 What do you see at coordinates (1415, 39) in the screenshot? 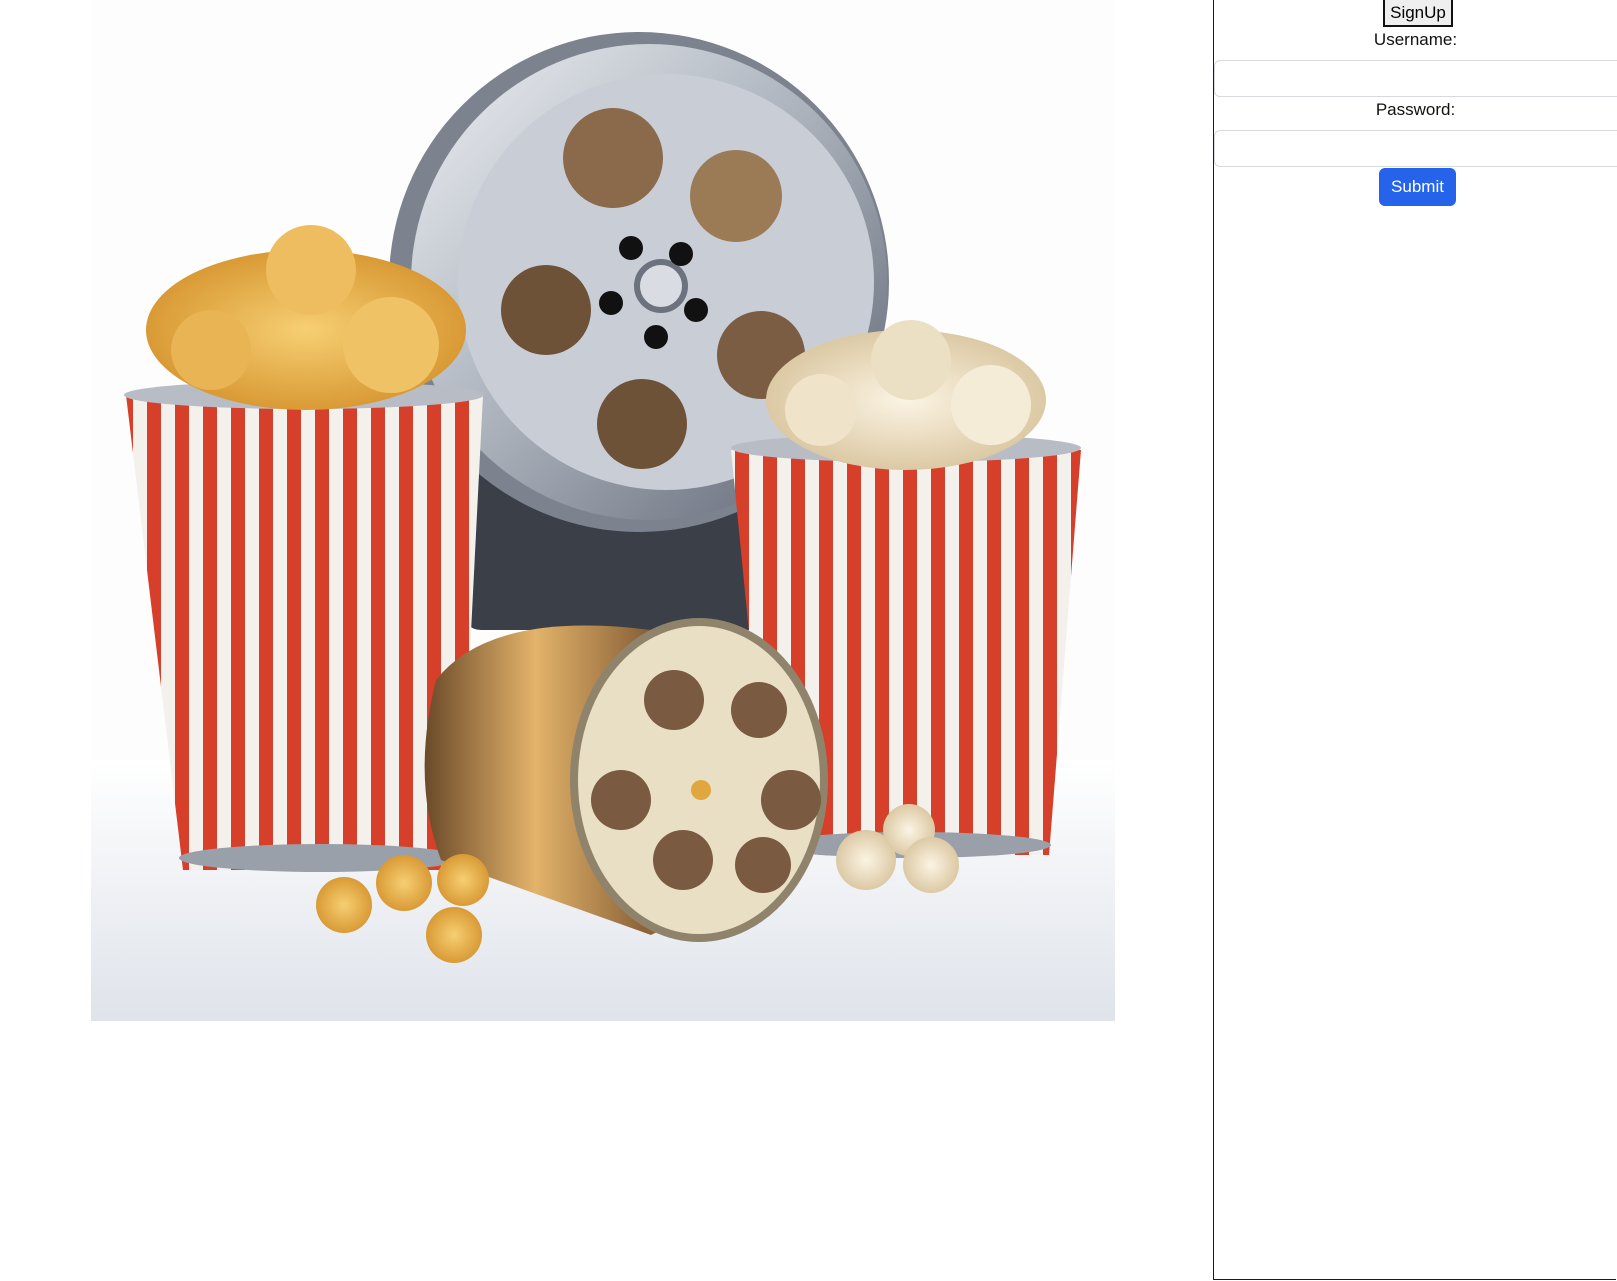
I see `username-label: Username:` at bounding box center [1415, 39].